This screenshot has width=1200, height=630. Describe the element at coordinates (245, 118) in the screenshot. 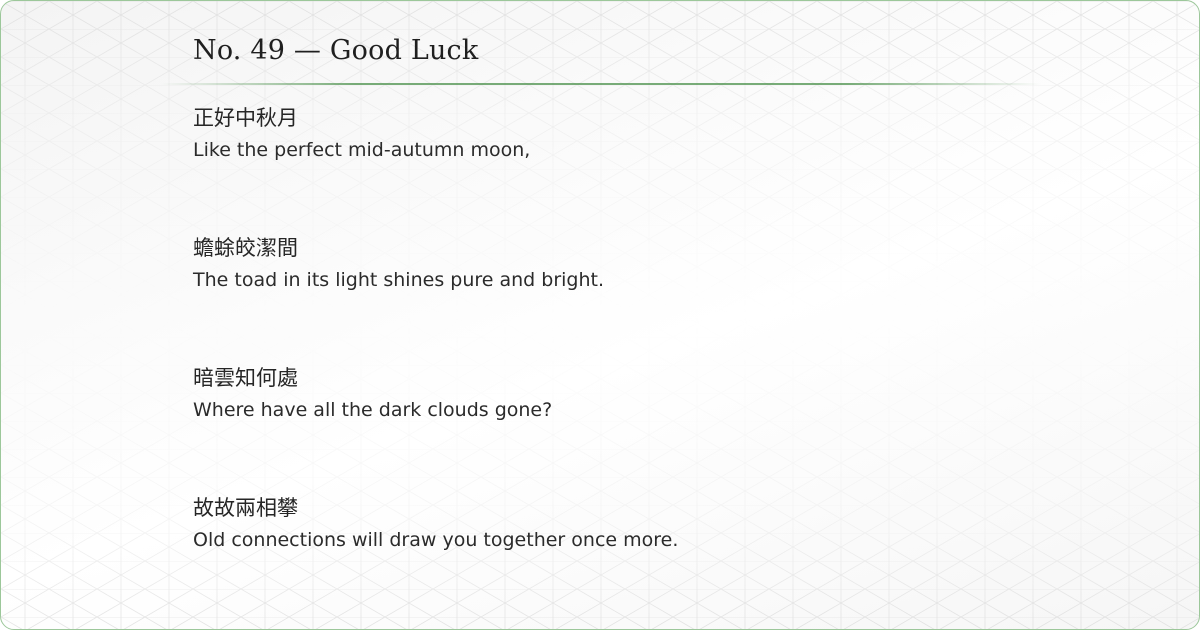

I see `verse-chinese-line: 正好中秋月` at that location.